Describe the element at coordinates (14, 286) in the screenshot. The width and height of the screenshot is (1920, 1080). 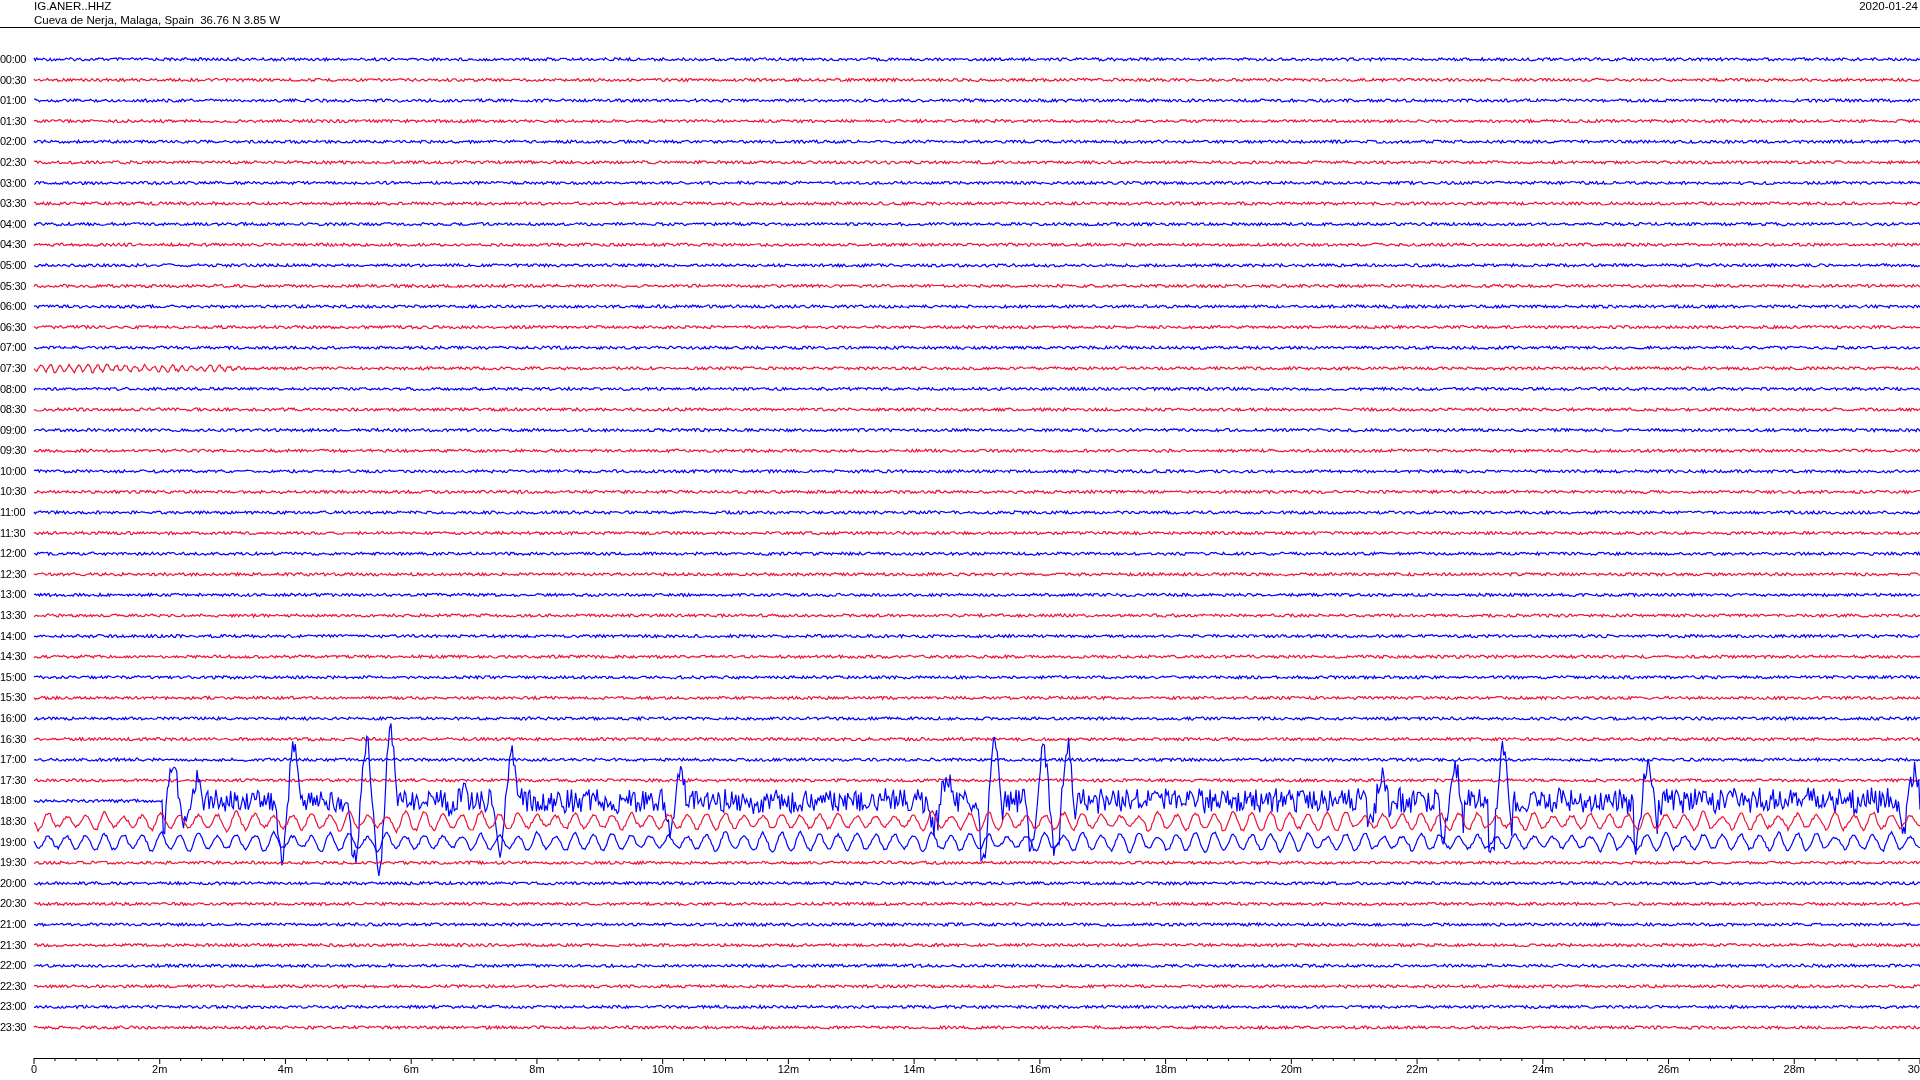
I see `time-label: 05:30` at that location.